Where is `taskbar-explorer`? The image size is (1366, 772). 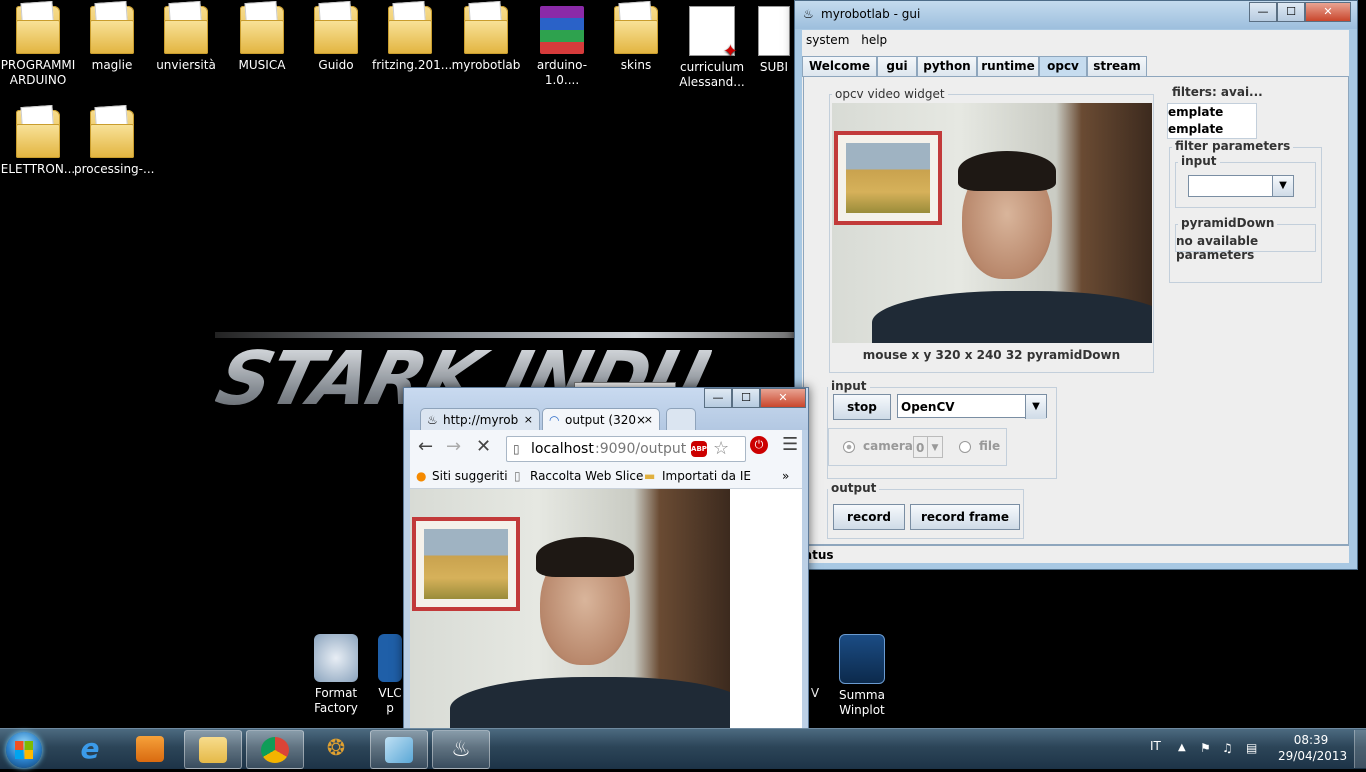 taskbar-explorer is located at coordinates (213, 749).